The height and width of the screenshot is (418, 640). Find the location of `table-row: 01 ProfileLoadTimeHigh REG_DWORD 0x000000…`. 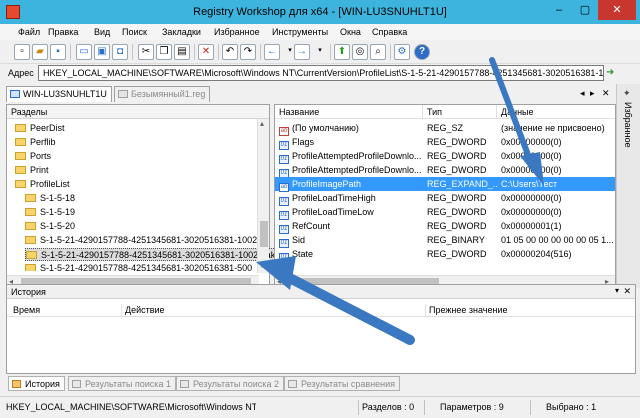

table-row: 01 ProfileLoadTimeHigh REG_DWORD 0x000000… is located at coordinates (445, 198).